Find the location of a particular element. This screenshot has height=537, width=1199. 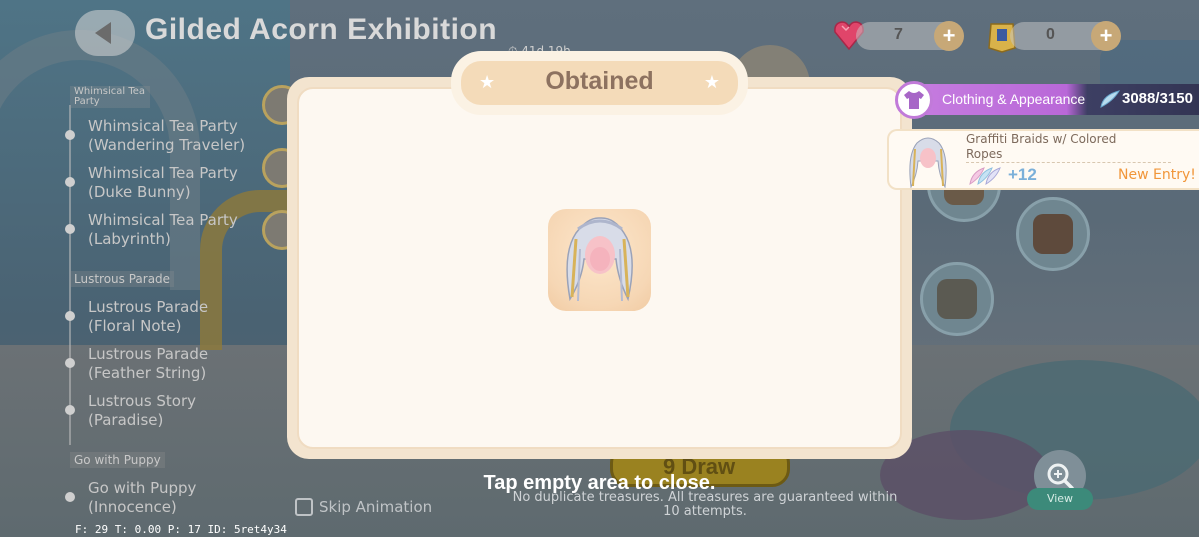

graffiti-braids-hair-icon is located at coordinates (599, 259).